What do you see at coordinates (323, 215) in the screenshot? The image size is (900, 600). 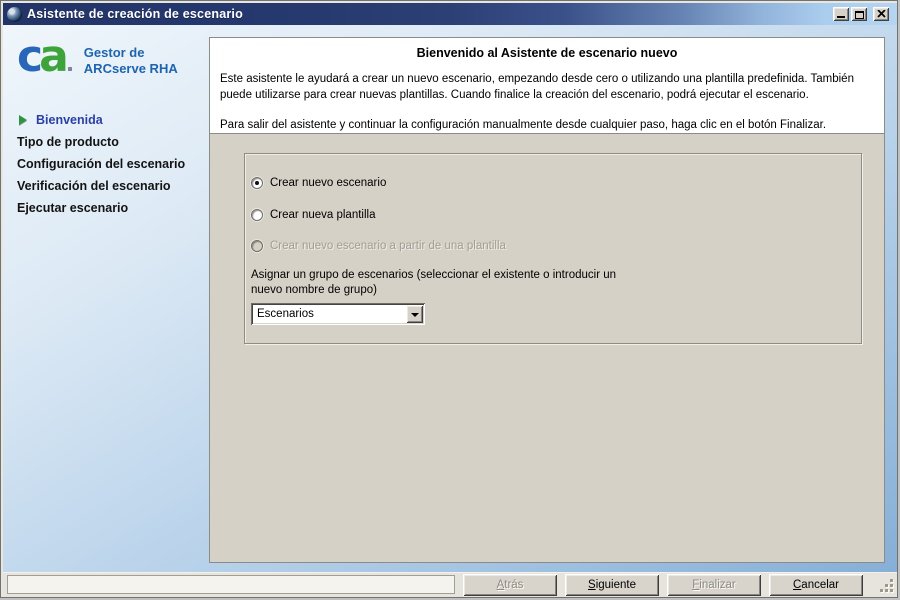 I see `radio-label: Crear nueva plantilla` at bounding box center [323, 215].